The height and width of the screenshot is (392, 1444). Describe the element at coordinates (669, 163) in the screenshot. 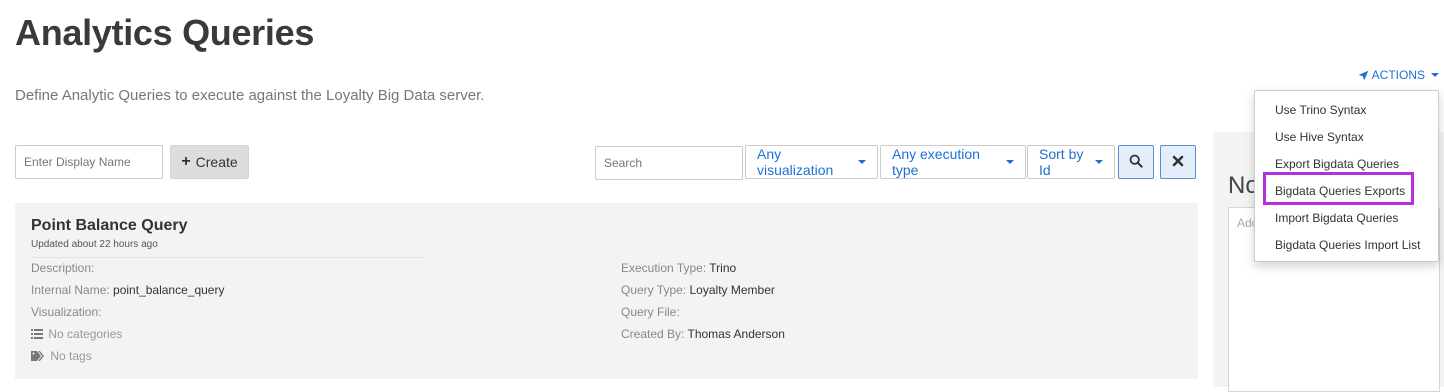

I see `search-input` at that location.